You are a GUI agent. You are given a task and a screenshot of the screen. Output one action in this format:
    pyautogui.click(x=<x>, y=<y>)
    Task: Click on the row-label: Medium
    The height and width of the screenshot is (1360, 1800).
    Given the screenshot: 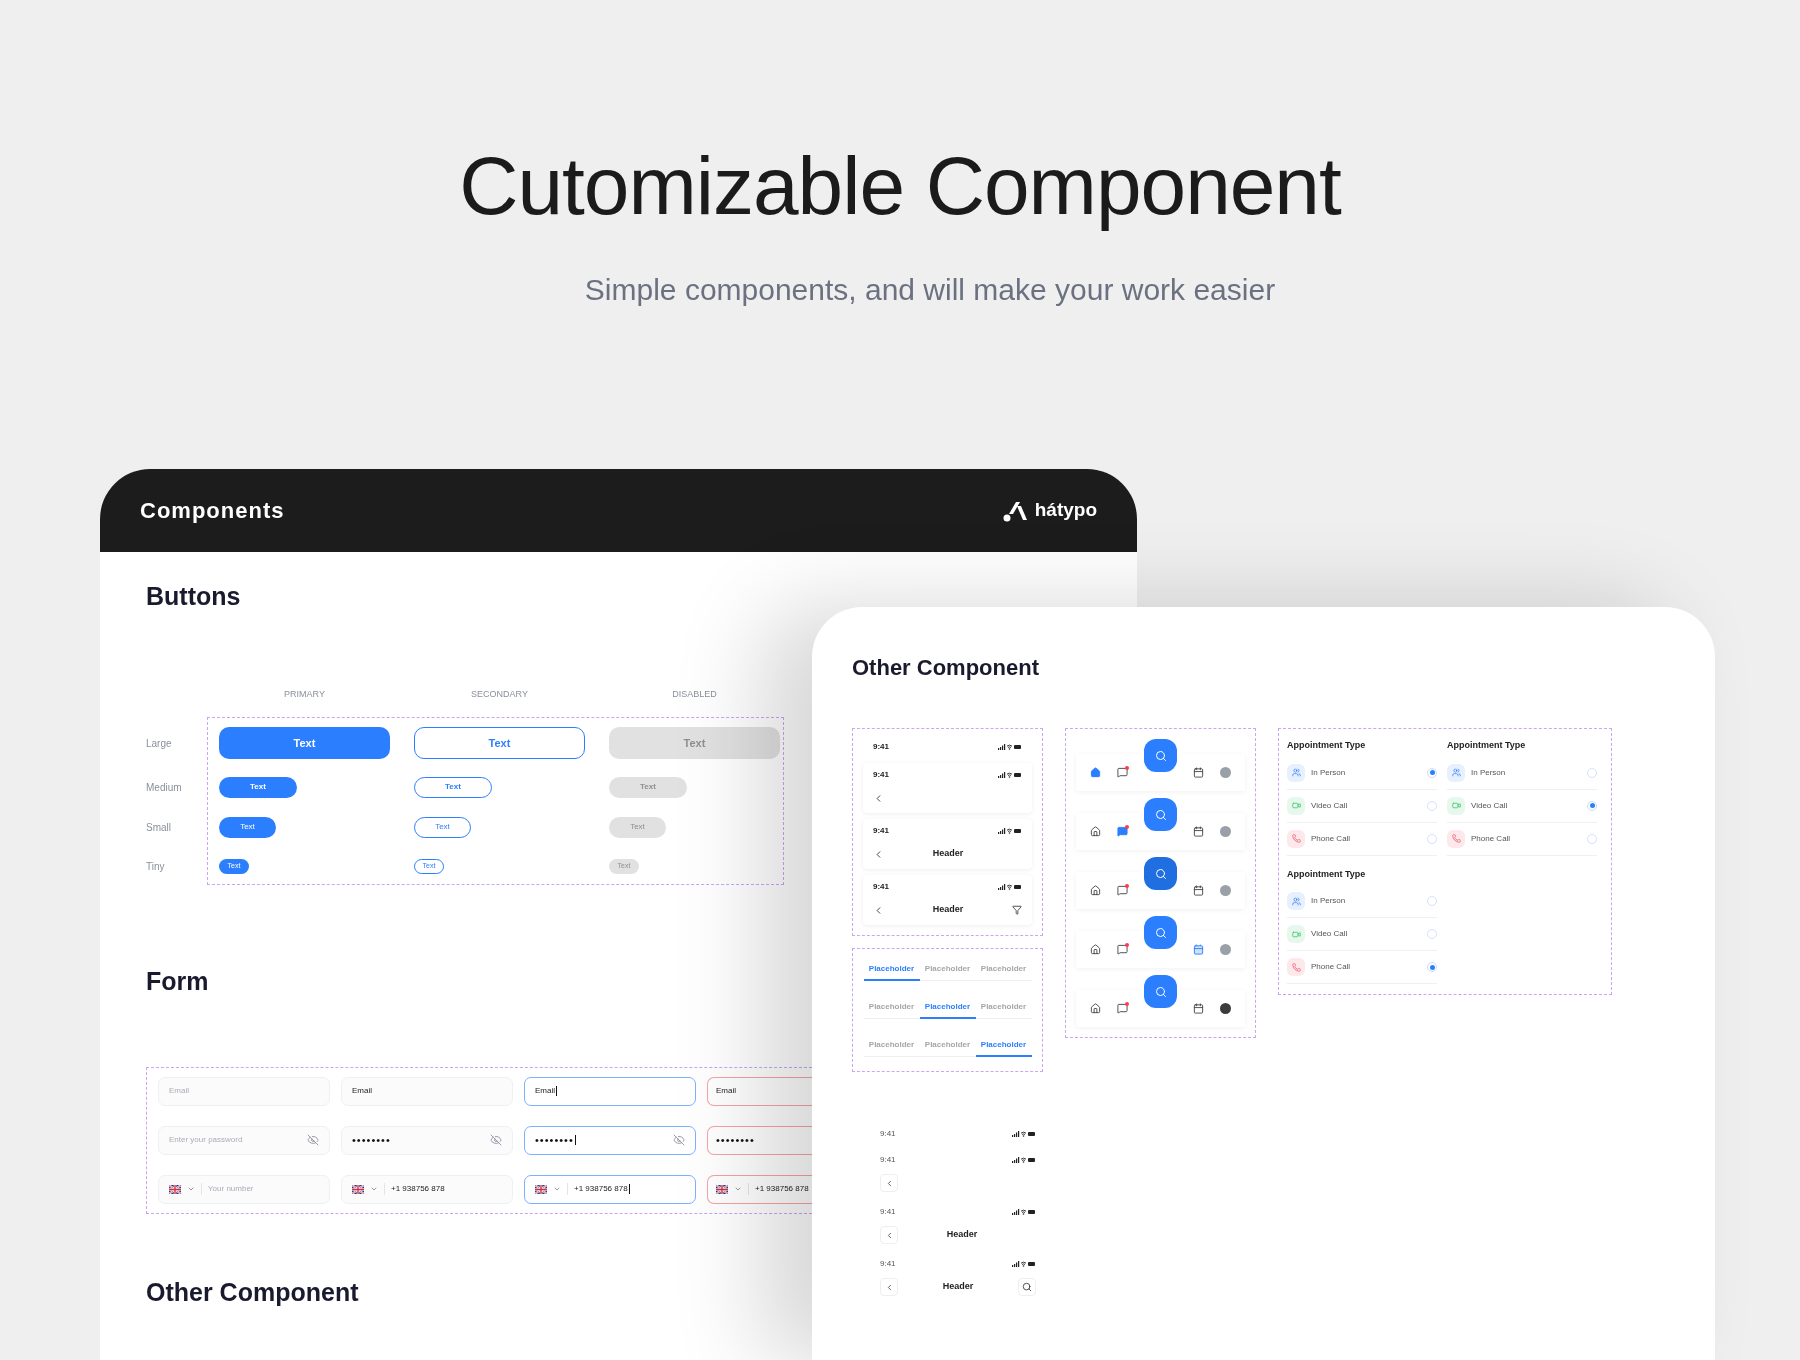 What is the action you would take?
    pyautogui.click(x=164, y=787)
    